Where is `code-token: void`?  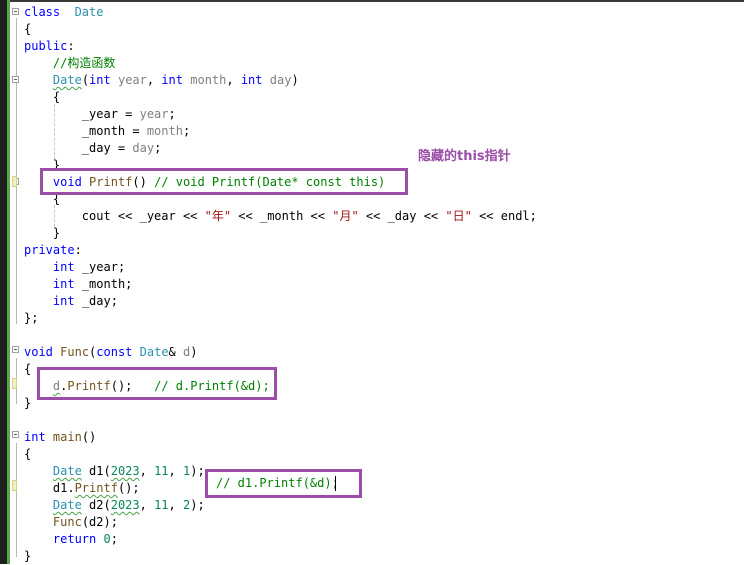 code-token: void is located at coordinates (38, 352).